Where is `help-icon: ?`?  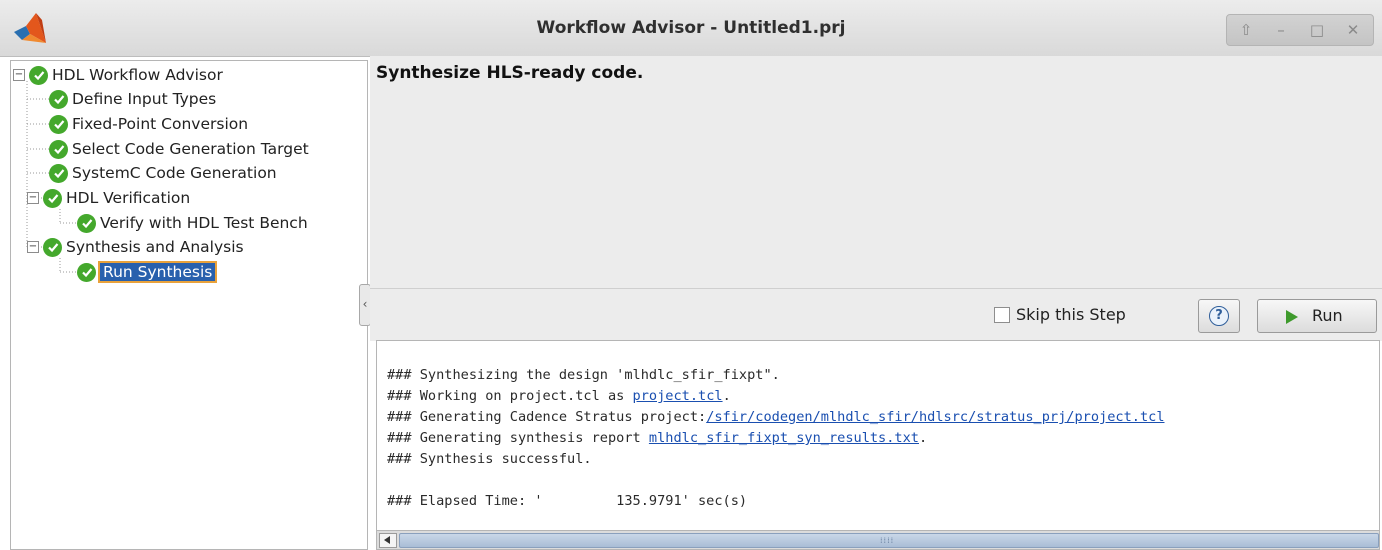
help-icon: ? is located at coordinates (1219, 316).